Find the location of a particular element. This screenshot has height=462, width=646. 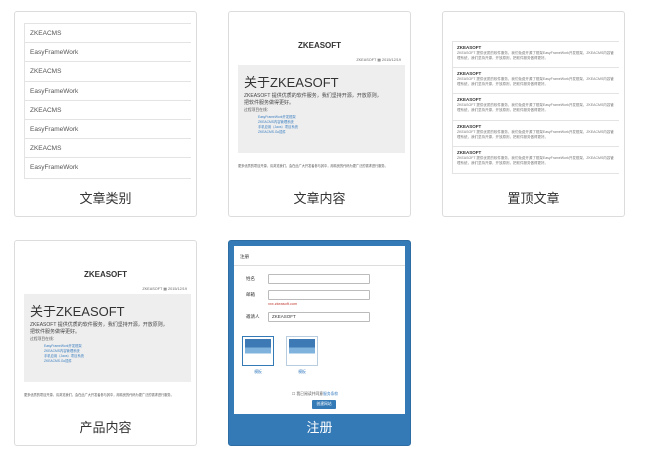

card-caption: 产品内容 is located at coordinates (105, 428).